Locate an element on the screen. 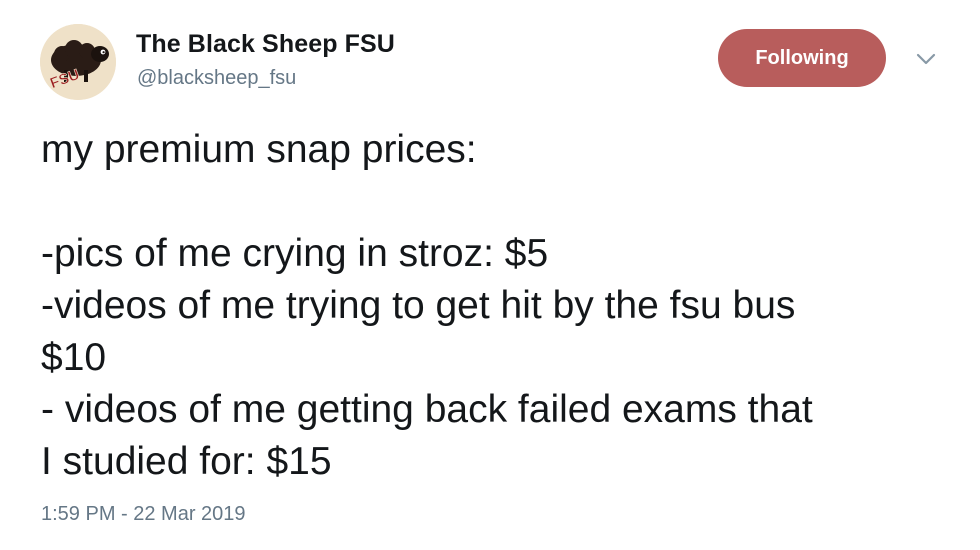 The width and height of the screenshot is (980, 550). user-handle: @blacksheep_fsu is located at coordinates (216, 78).